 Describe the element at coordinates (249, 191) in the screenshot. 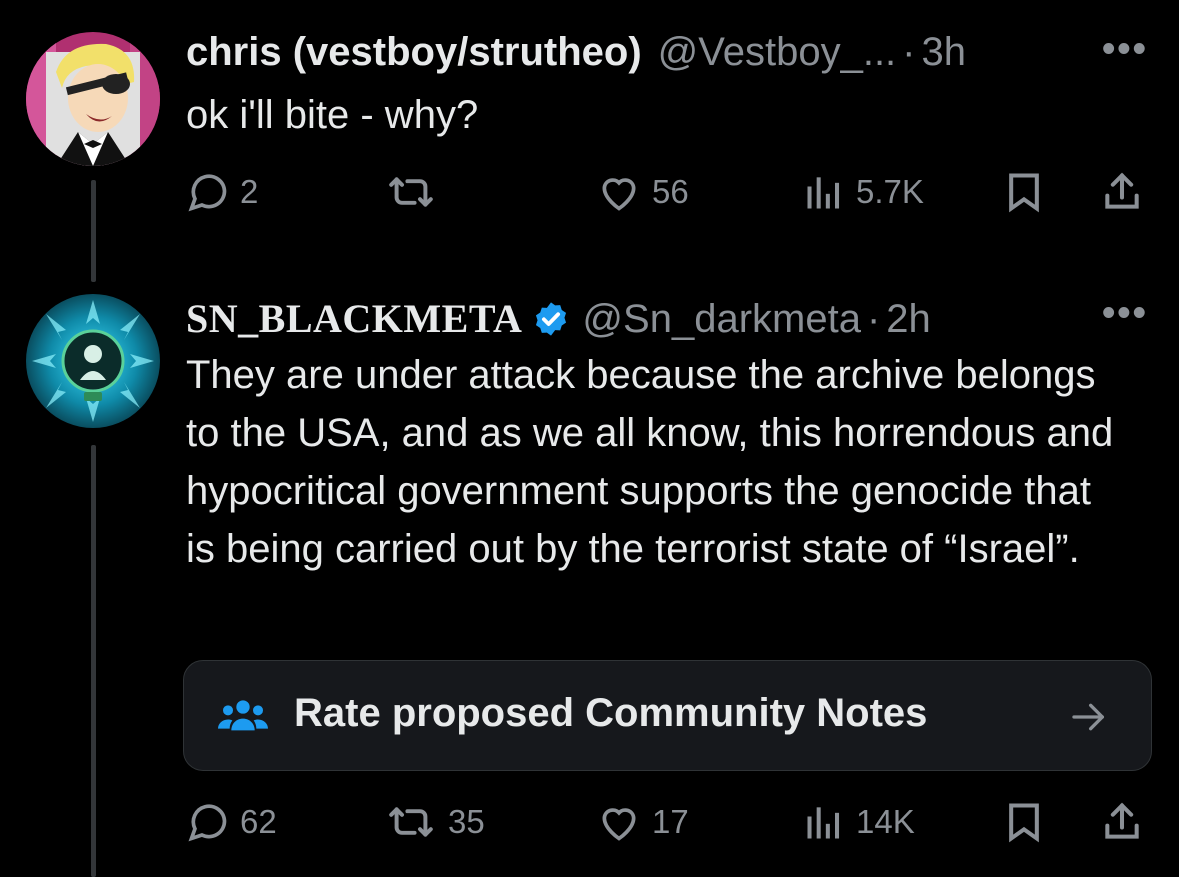

I see `reply-count: 2` at that location.